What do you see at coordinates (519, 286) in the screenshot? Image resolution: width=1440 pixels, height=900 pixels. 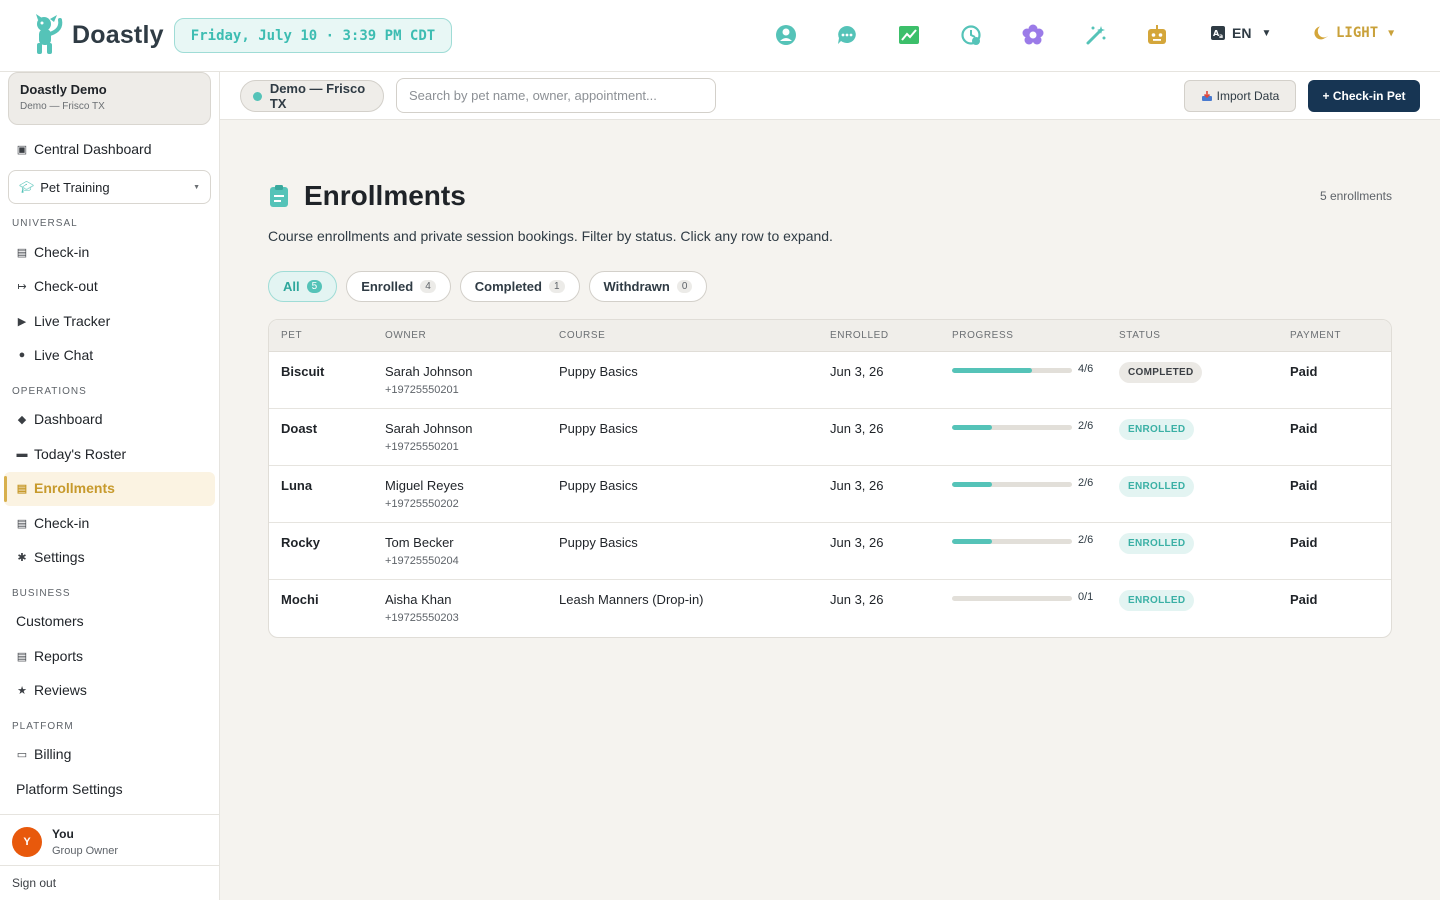 I see `filter-completed: Completed 1` at bounding box center [519, 286].